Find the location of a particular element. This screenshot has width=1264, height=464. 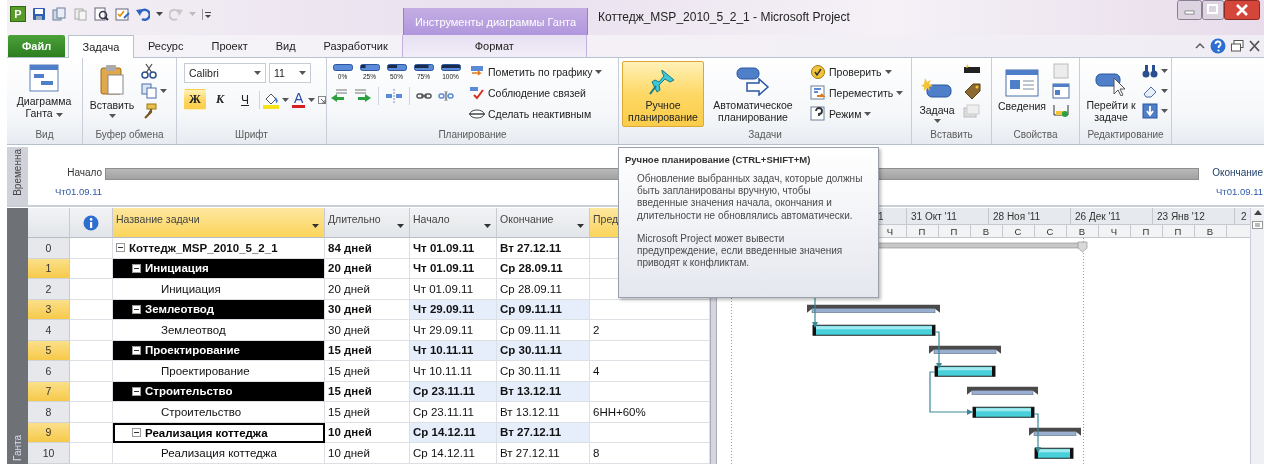

row-number: 8 is located at coordinates (49, 412).